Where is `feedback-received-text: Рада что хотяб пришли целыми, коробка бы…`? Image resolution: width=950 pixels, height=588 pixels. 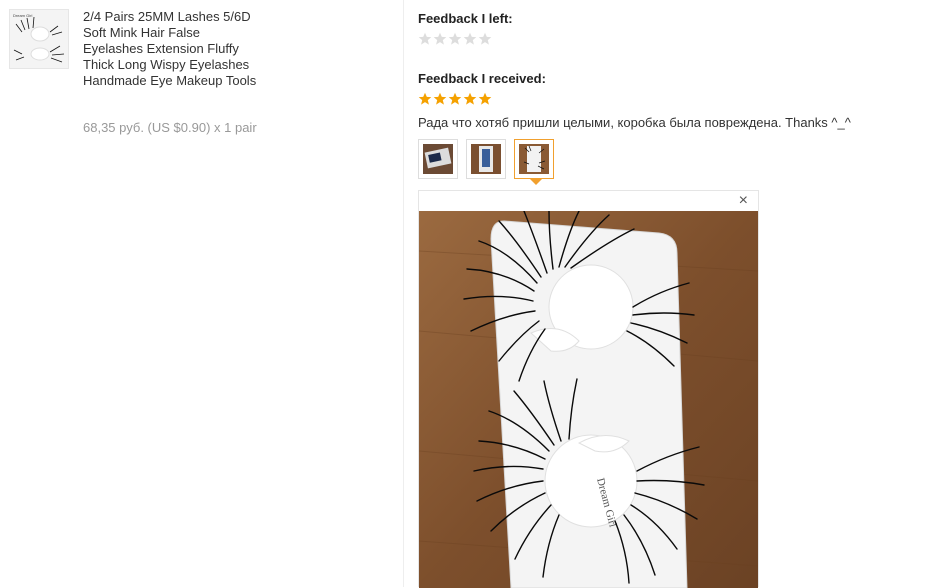
feedback-received-text: Рада что хотяб пришли целыми, коробка бы… is located at coordinates (634, 122).